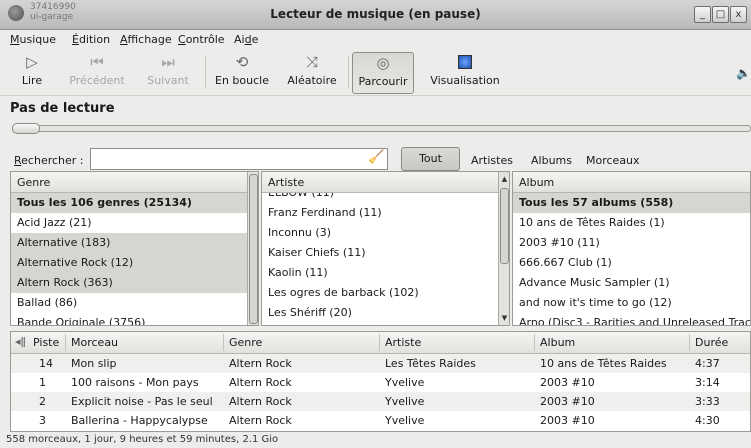 This screenshot has width=751, height=448. What do you see at coordinates (492, 160) in the screenshot?
I see `filter-artists: Artistes` at bounding box center [492, 160].